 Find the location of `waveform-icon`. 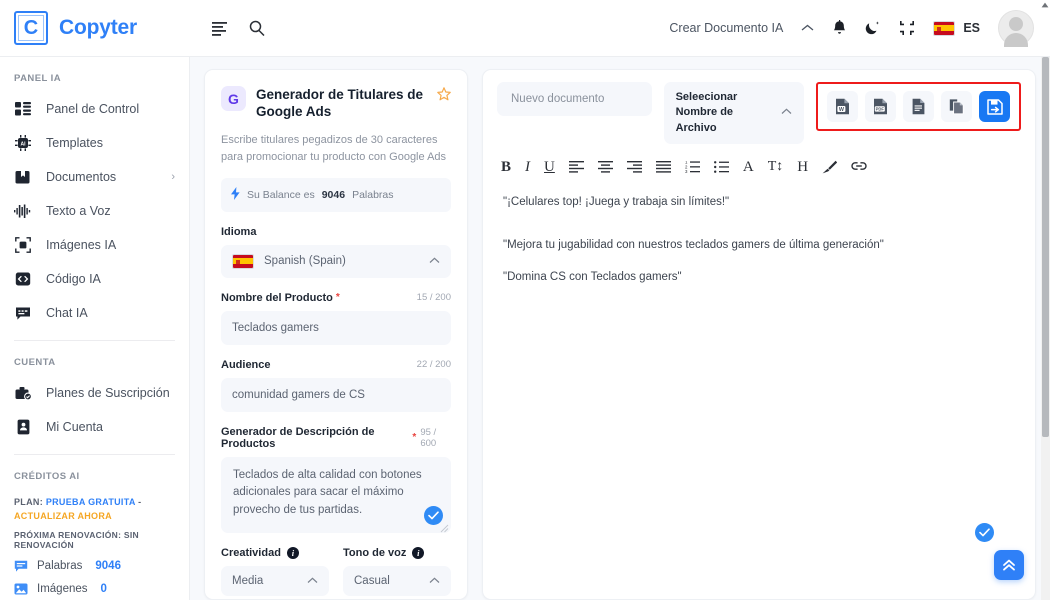

waveform-icon is located at coordinates (23, 211).